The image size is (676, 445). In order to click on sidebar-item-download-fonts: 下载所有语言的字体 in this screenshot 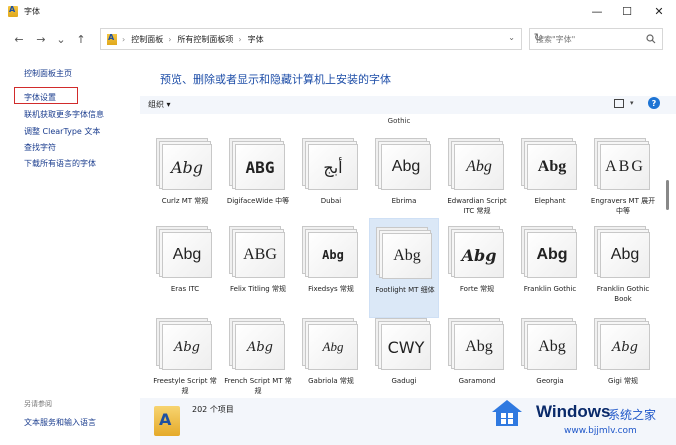, I will do `click(60, 163)`.